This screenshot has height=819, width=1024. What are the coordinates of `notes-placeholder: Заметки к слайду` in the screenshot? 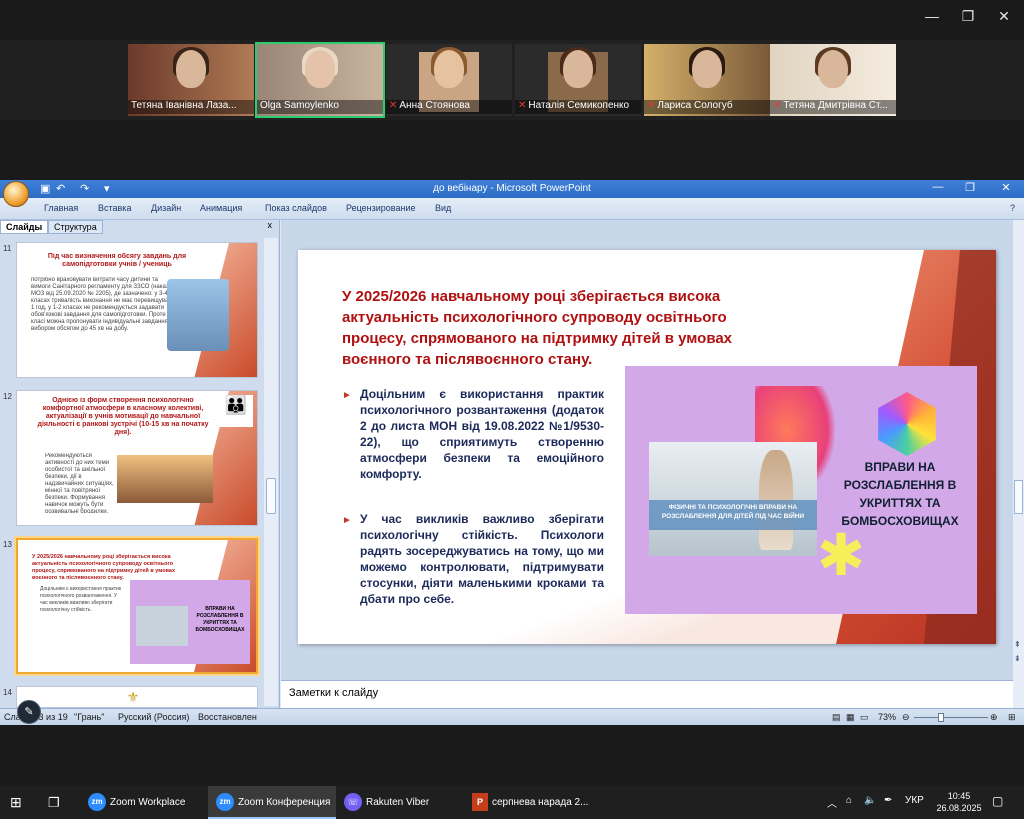 It's located at (334, 693).